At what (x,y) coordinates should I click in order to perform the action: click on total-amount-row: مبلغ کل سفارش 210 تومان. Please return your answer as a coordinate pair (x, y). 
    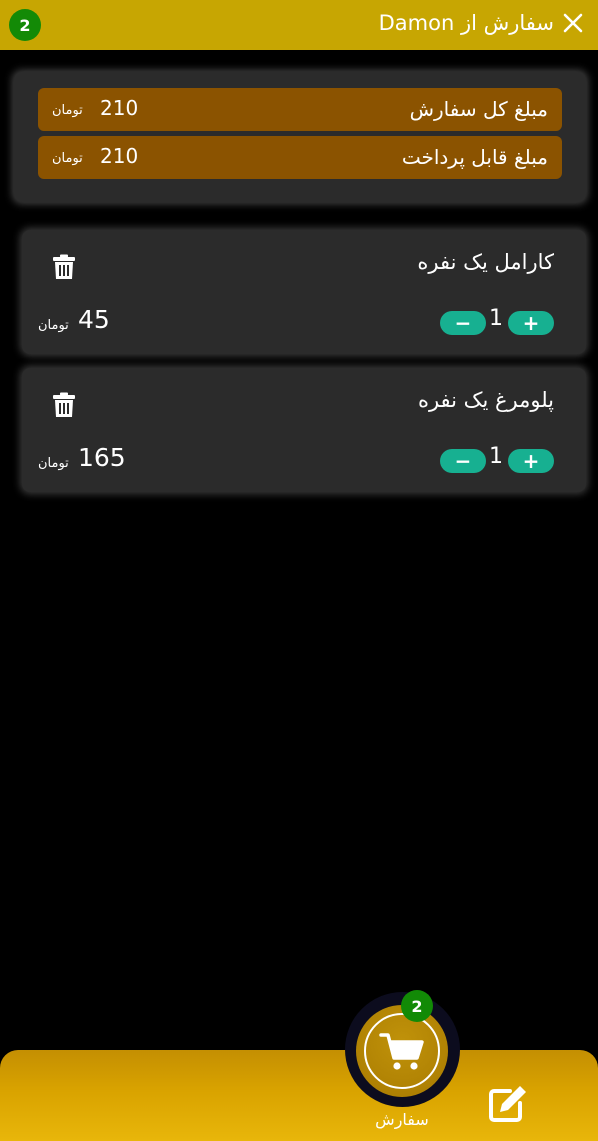
    Looking at the image, I should click on (300, 109).